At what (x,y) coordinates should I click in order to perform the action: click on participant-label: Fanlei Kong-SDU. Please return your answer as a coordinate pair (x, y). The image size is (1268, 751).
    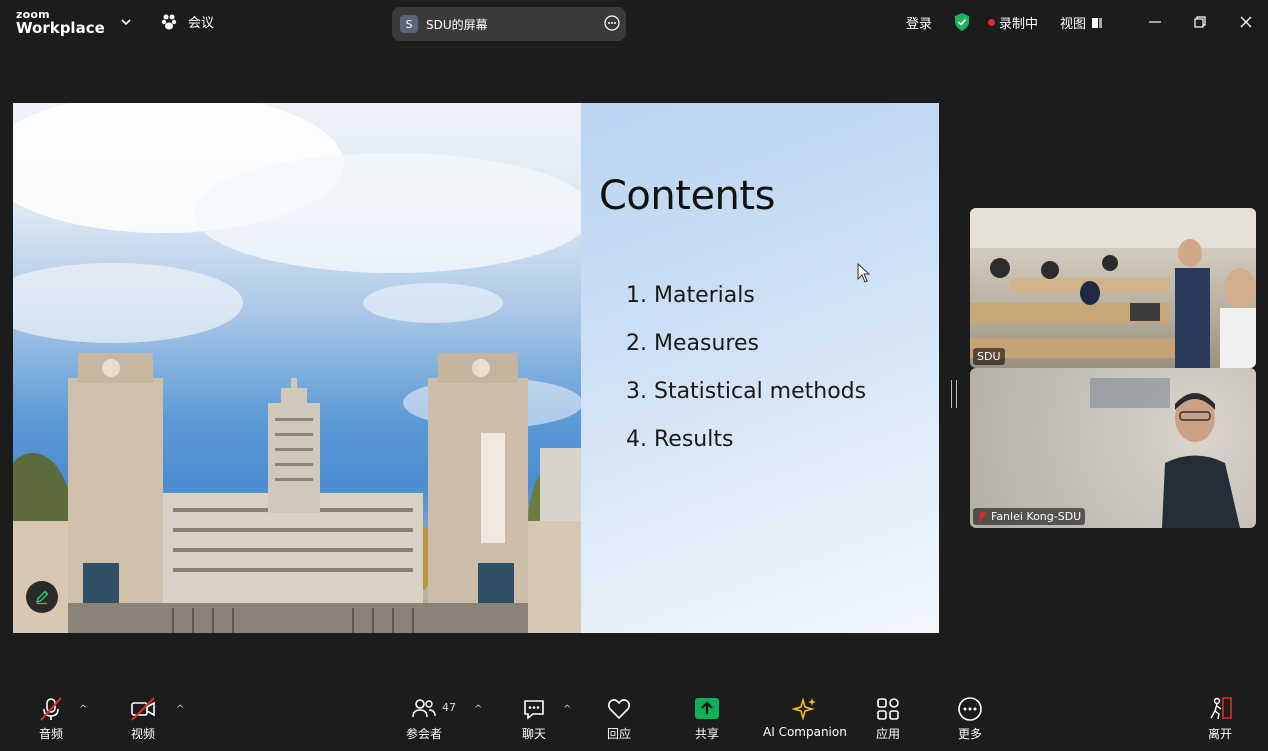
    Looking at the image, I should click on (1029, 516).